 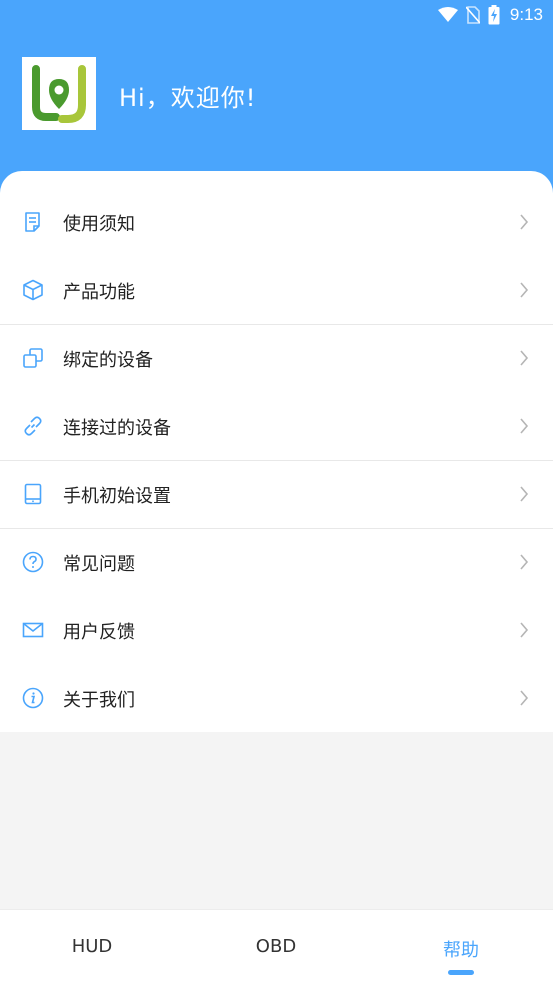 I want to click on menu-item-label: 连接过的设备, so click(x=117, y=428).